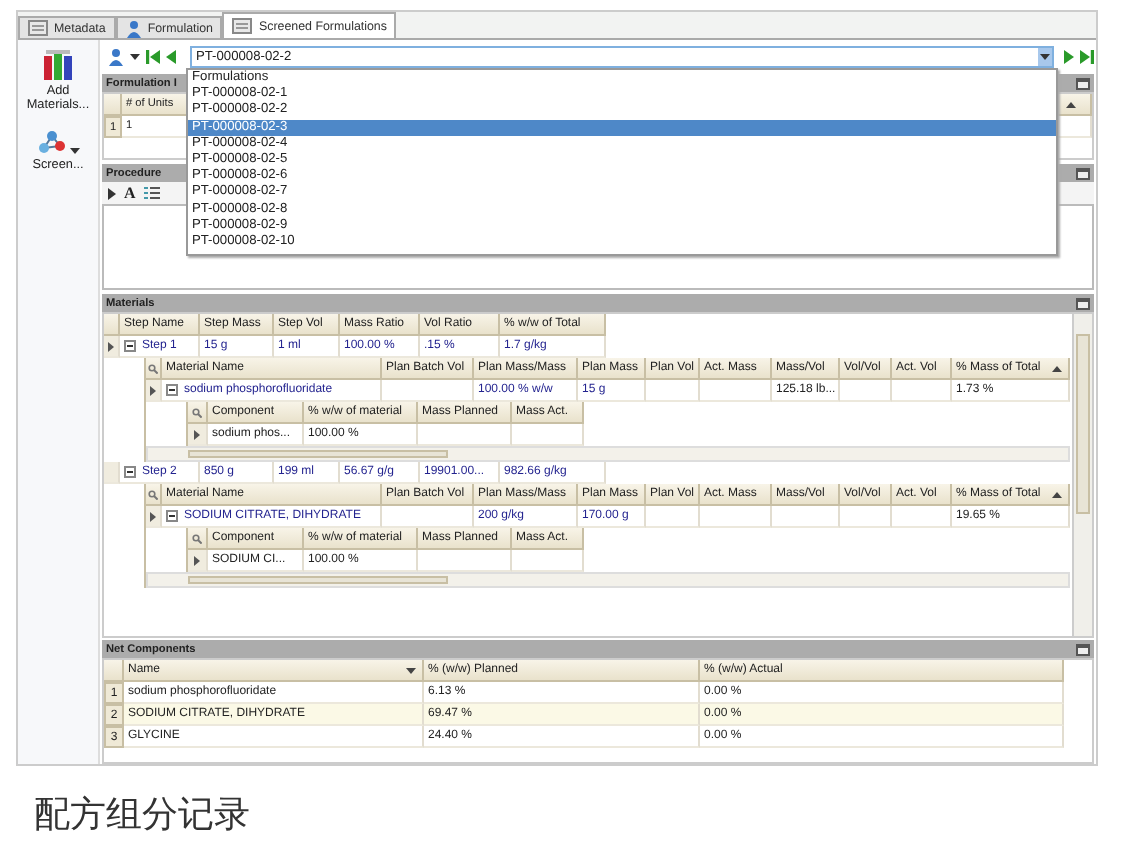 Image resolution: width=1130 pixels, height=854 pixels. What do you see at coordinates (112, 193) in the screenshot?
I see `triangle-icon` at bounding box center [112, 193].